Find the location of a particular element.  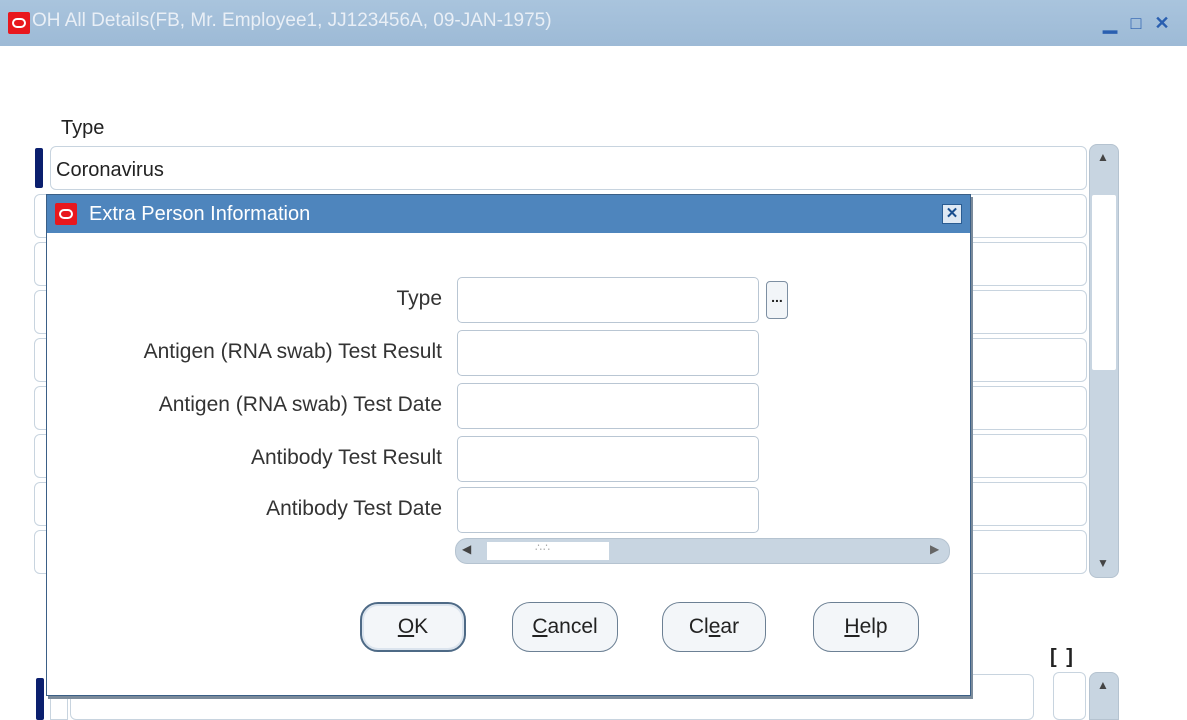

dialog-oracle-logo-icon is located at coordinates (66, 214).